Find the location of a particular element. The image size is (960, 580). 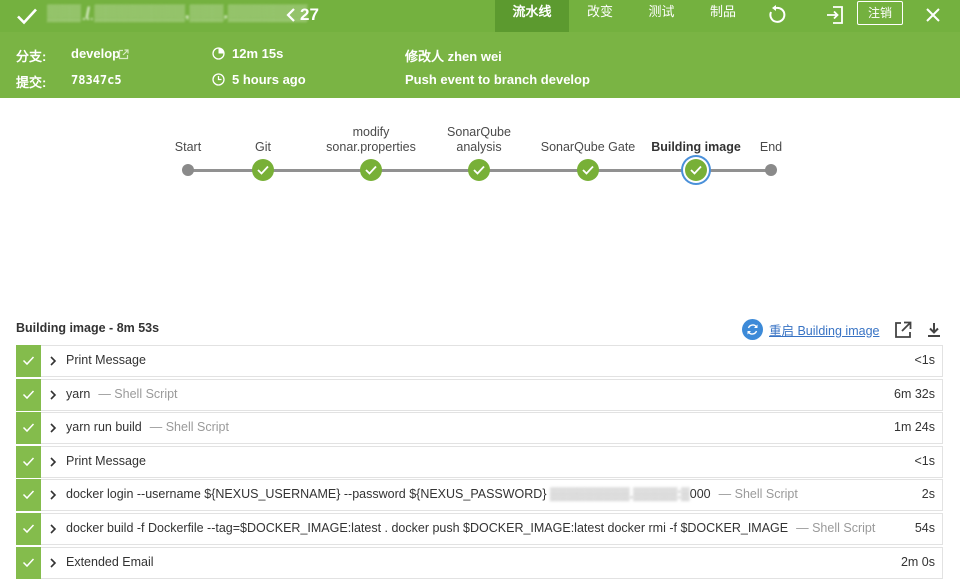

stage-label-sonar-gate: SonarQube Gate is located at coordinates (588, 147).